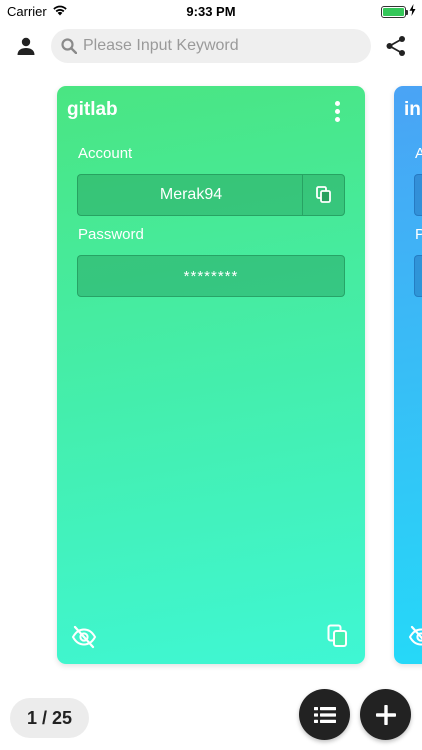  Describe the element at coordinates (415, 637) in the screenshot. I see `hide-password-icon-next` at that location.